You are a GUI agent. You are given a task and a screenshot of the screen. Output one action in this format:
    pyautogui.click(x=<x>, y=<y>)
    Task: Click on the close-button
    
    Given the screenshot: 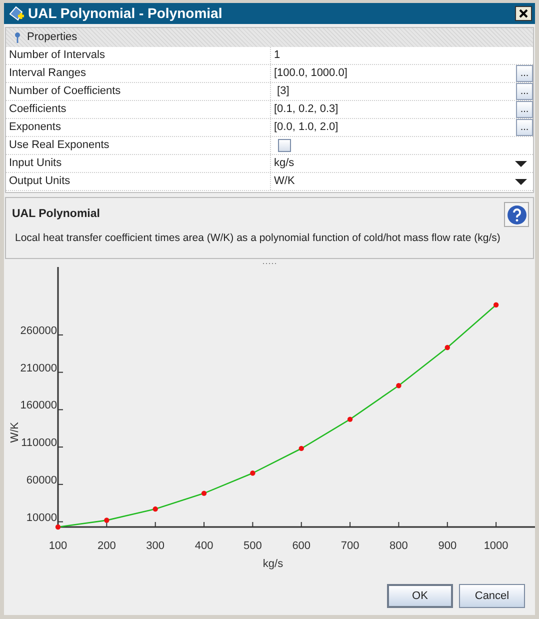 What is the action you would take?
    pyautogui.click(x=523, y=13)
    